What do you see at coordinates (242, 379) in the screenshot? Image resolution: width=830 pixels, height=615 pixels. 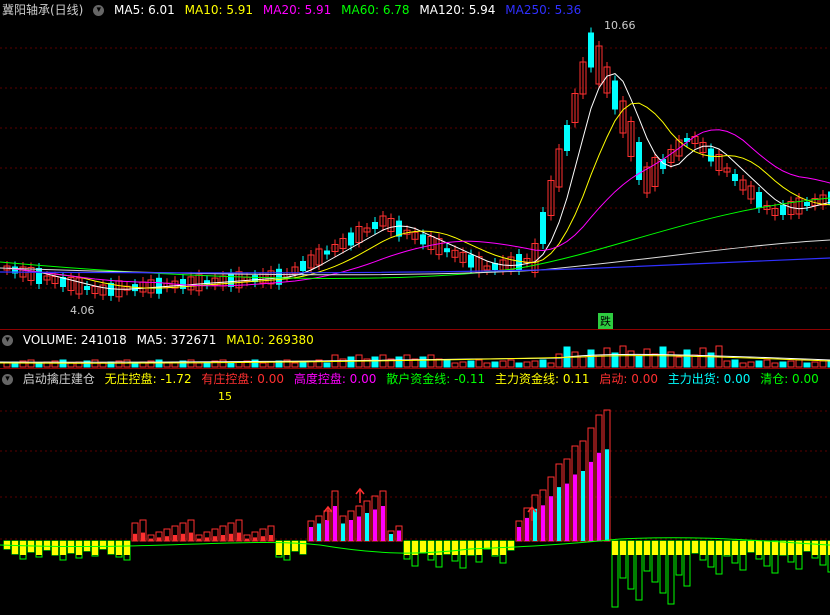 I see `indicator-youzhuang: 有庄控盘: 0.00` at bounding box center [242, 379].